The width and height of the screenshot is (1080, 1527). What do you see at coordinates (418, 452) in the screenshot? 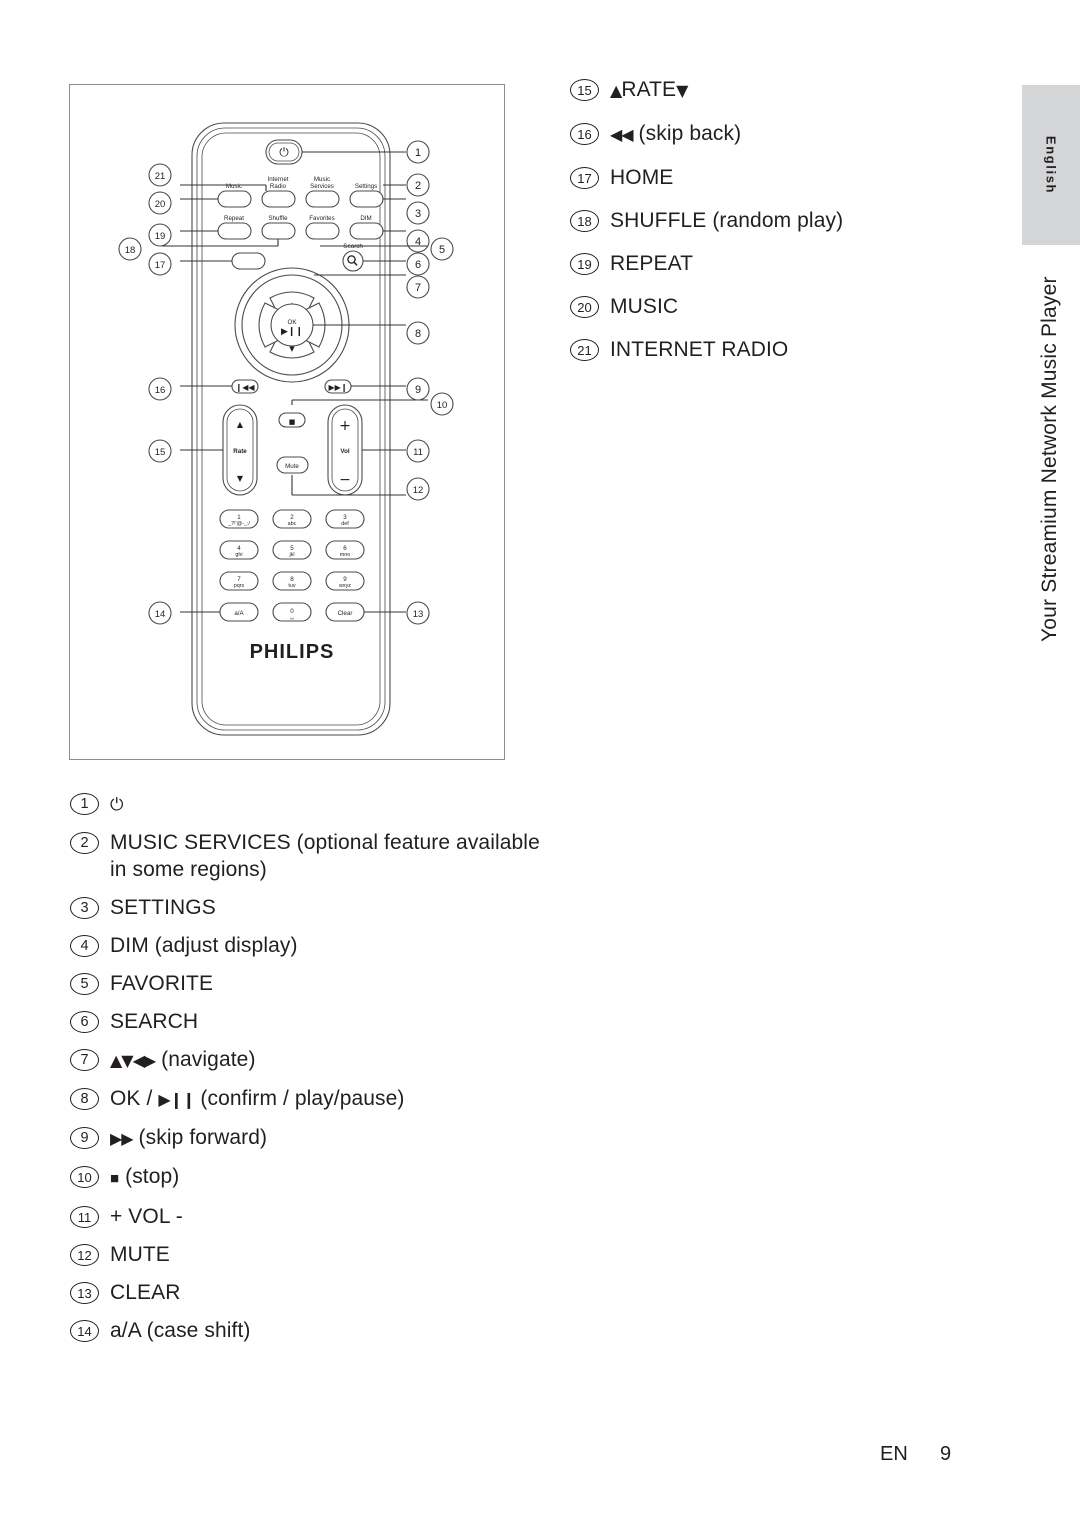
I see `svg-text: 11` at bounding box center [418, 452].